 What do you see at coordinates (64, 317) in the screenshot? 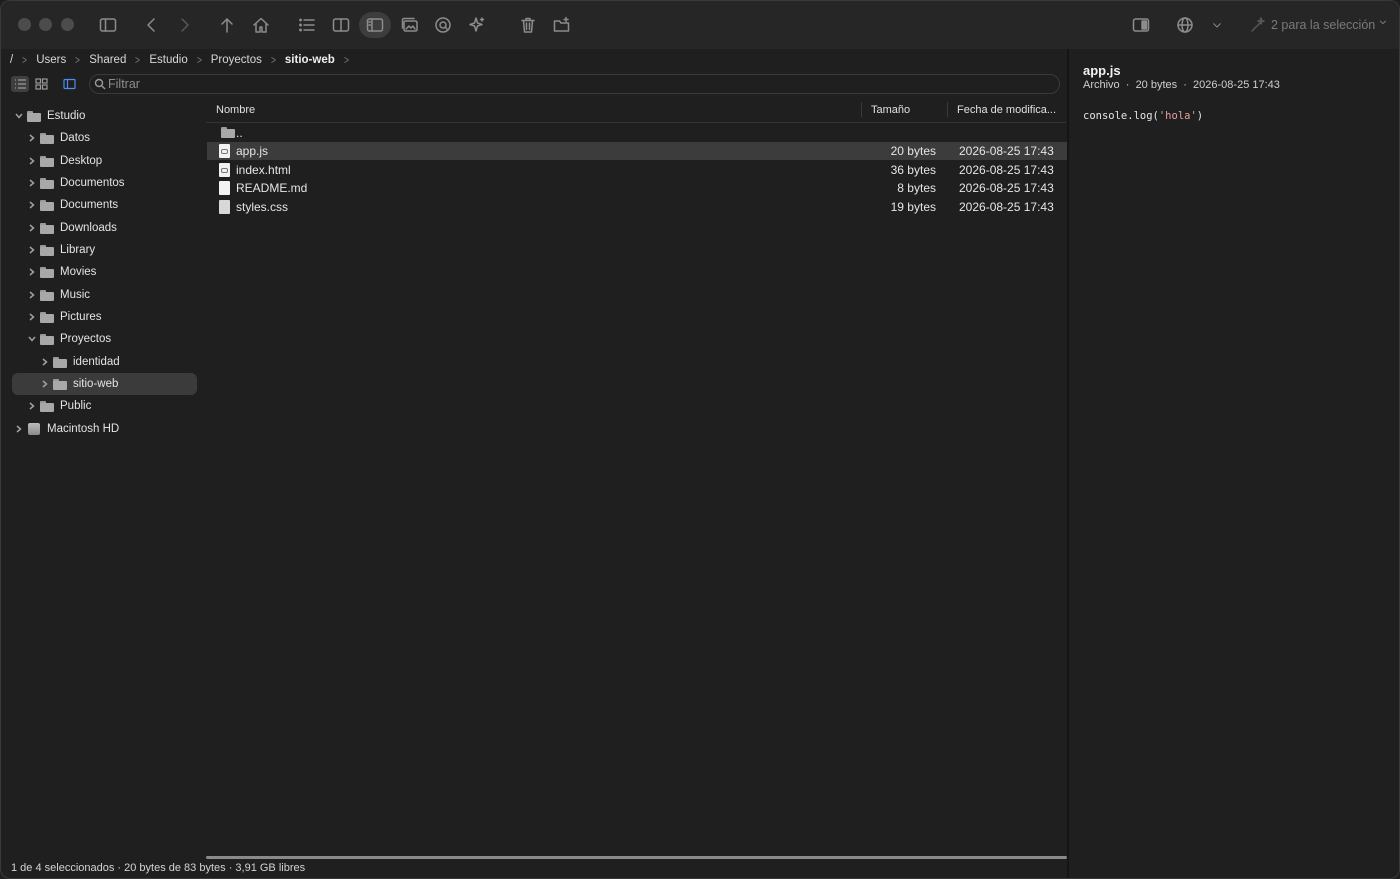
I see `sidebar-item-pictures: Pictures` at bounding box center [64, 317].